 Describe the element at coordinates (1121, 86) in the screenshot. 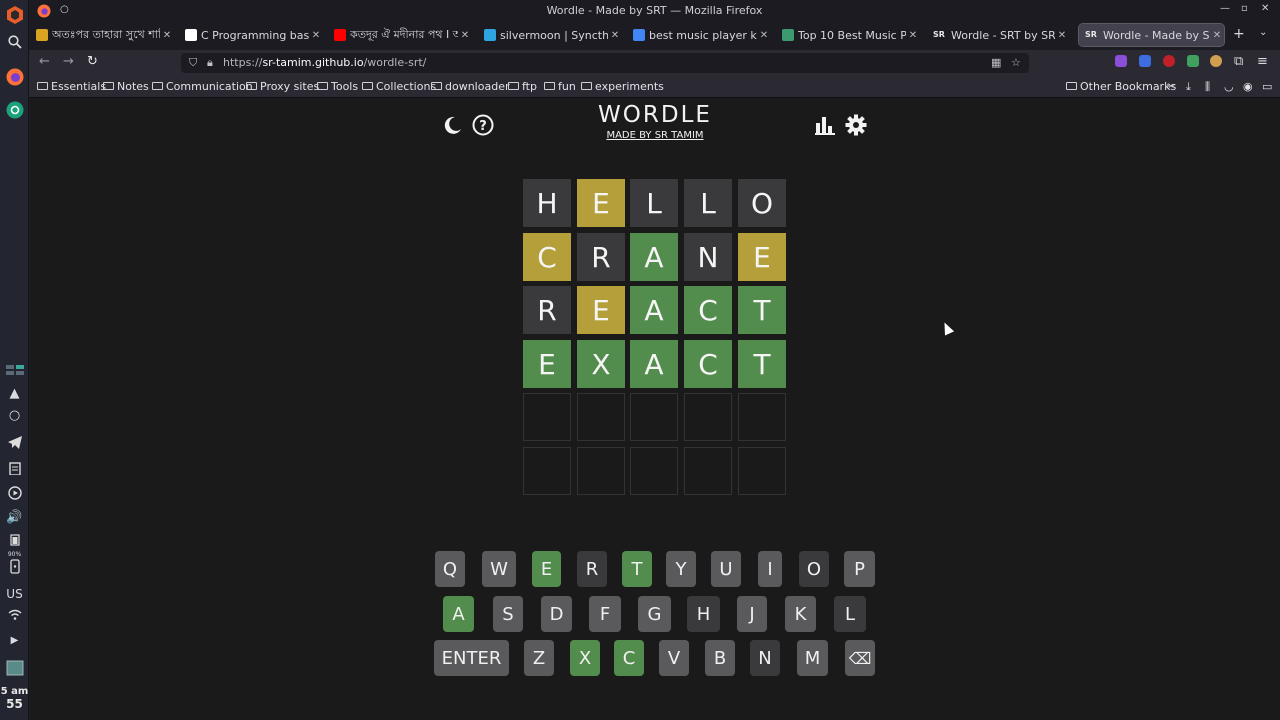

I see `other-bookmarks: Other Bookmarks` at that location.